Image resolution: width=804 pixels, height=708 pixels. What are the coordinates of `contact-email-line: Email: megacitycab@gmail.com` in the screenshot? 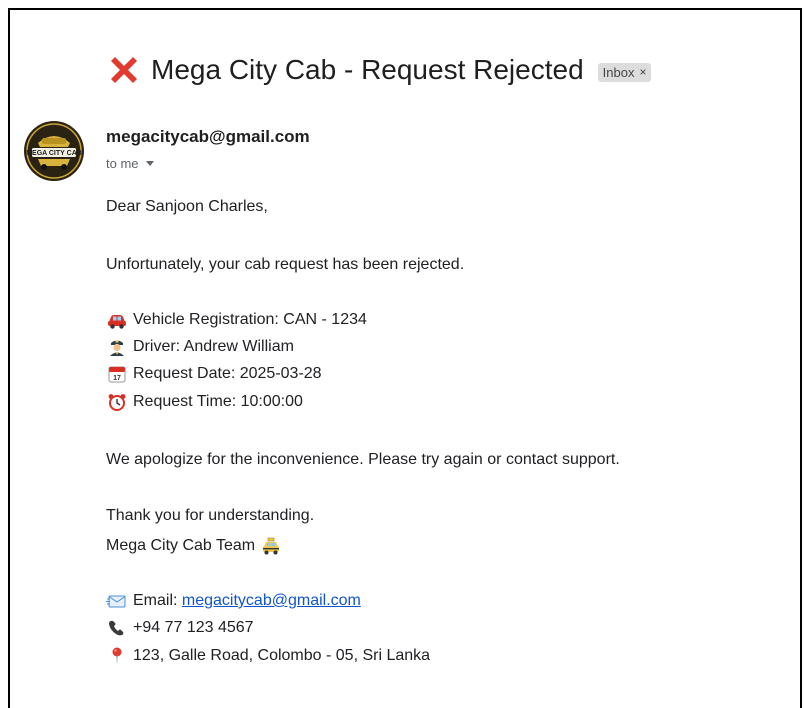 It's located at (233, 601).